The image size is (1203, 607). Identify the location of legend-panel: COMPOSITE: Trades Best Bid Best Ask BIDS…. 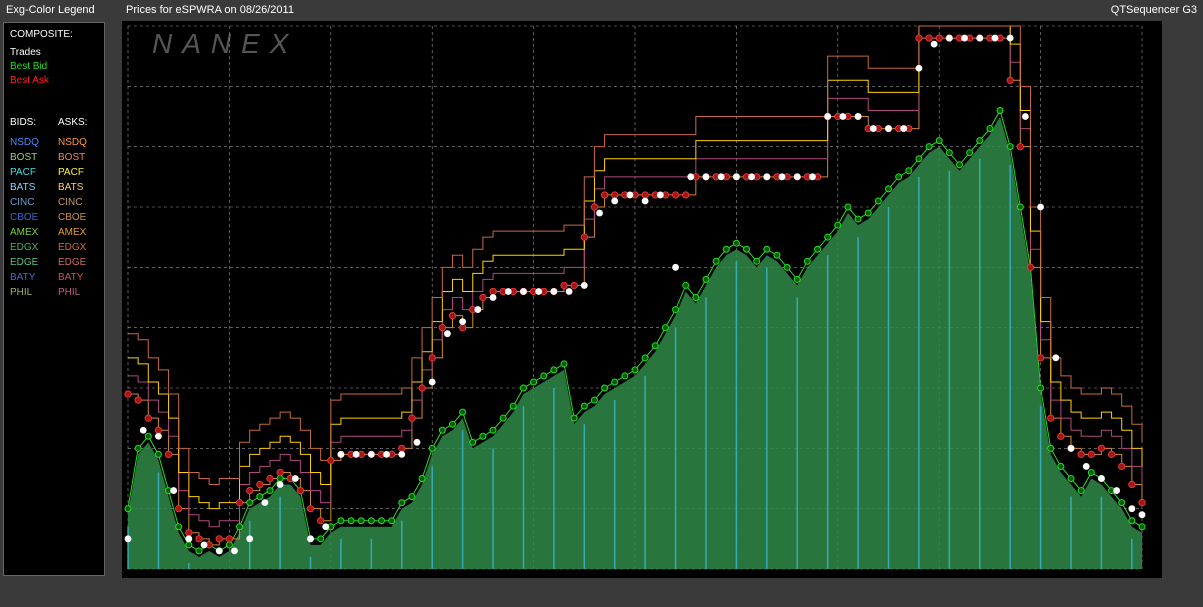
(54, 299).